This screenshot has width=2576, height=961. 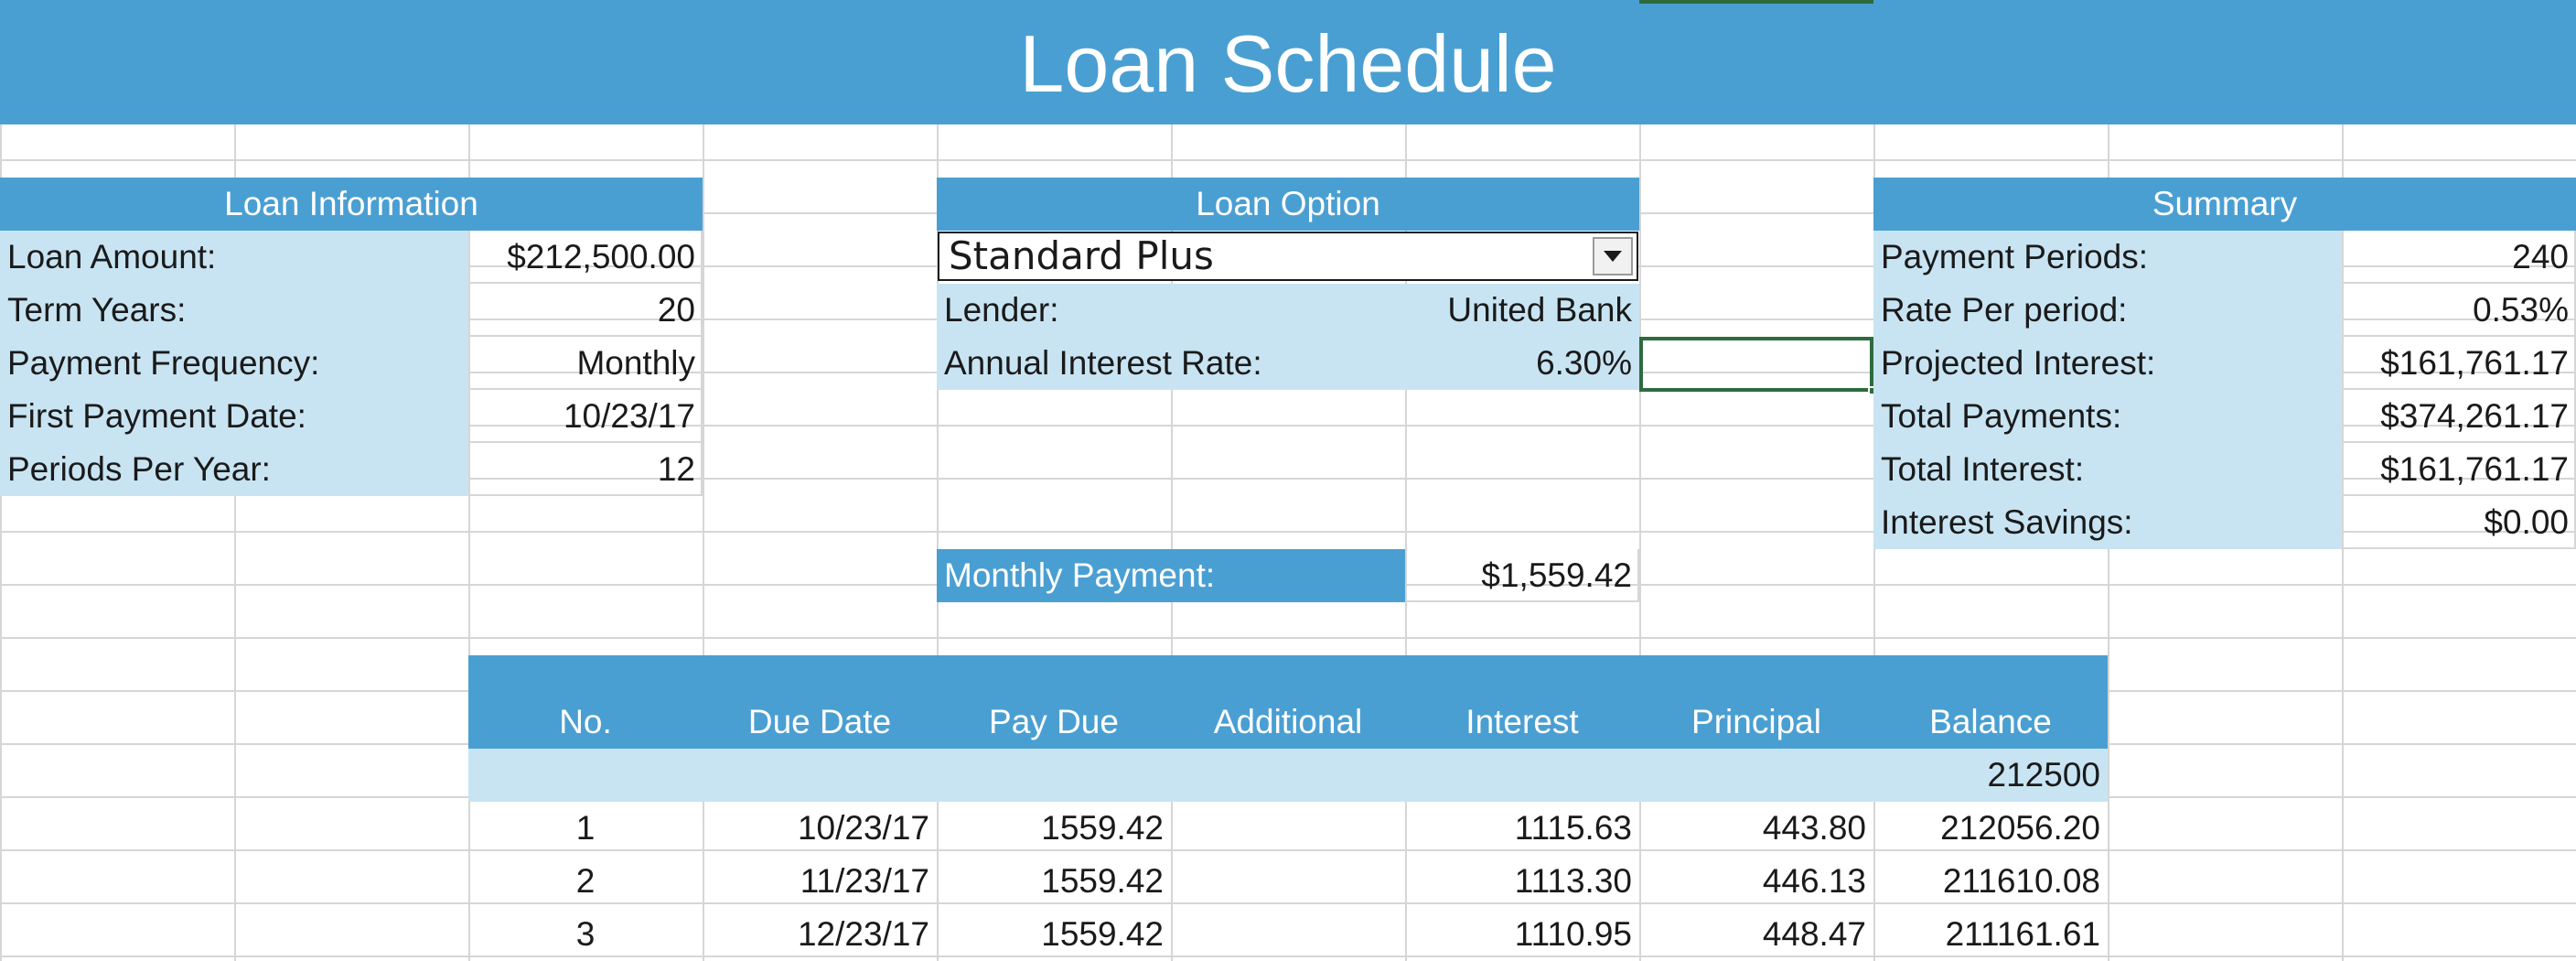 What do you see at coordinates (156, 416) in the screenshot?
I see `first-payment-date-label: First Payment Date:` at bounding box center [156, 416].